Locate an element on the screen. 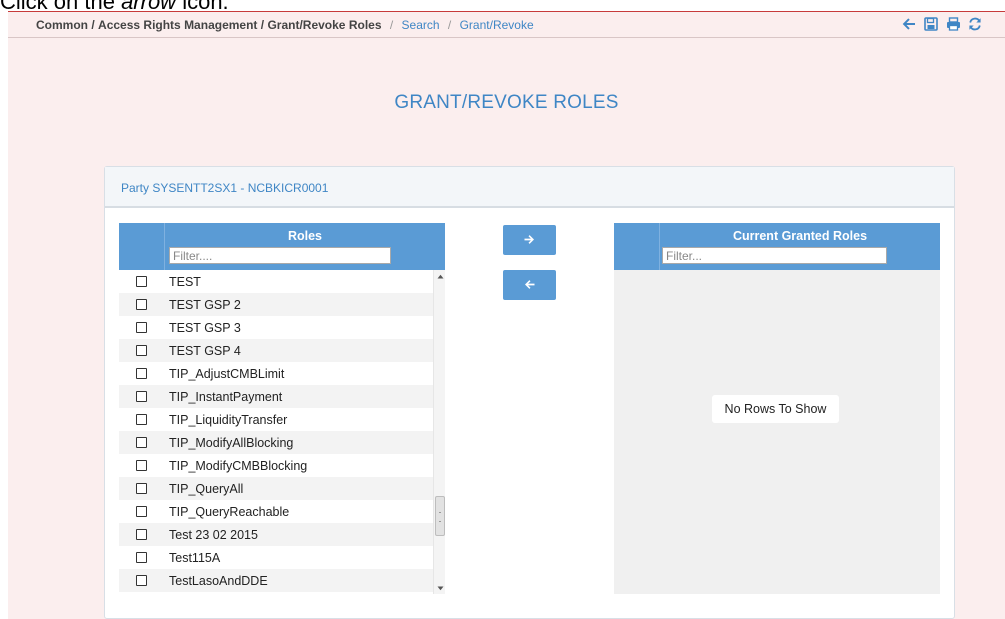 The width and height of the screenshot is (1005, 619). table-row: TEST GSP 4 is located at coordinates (276, 350).